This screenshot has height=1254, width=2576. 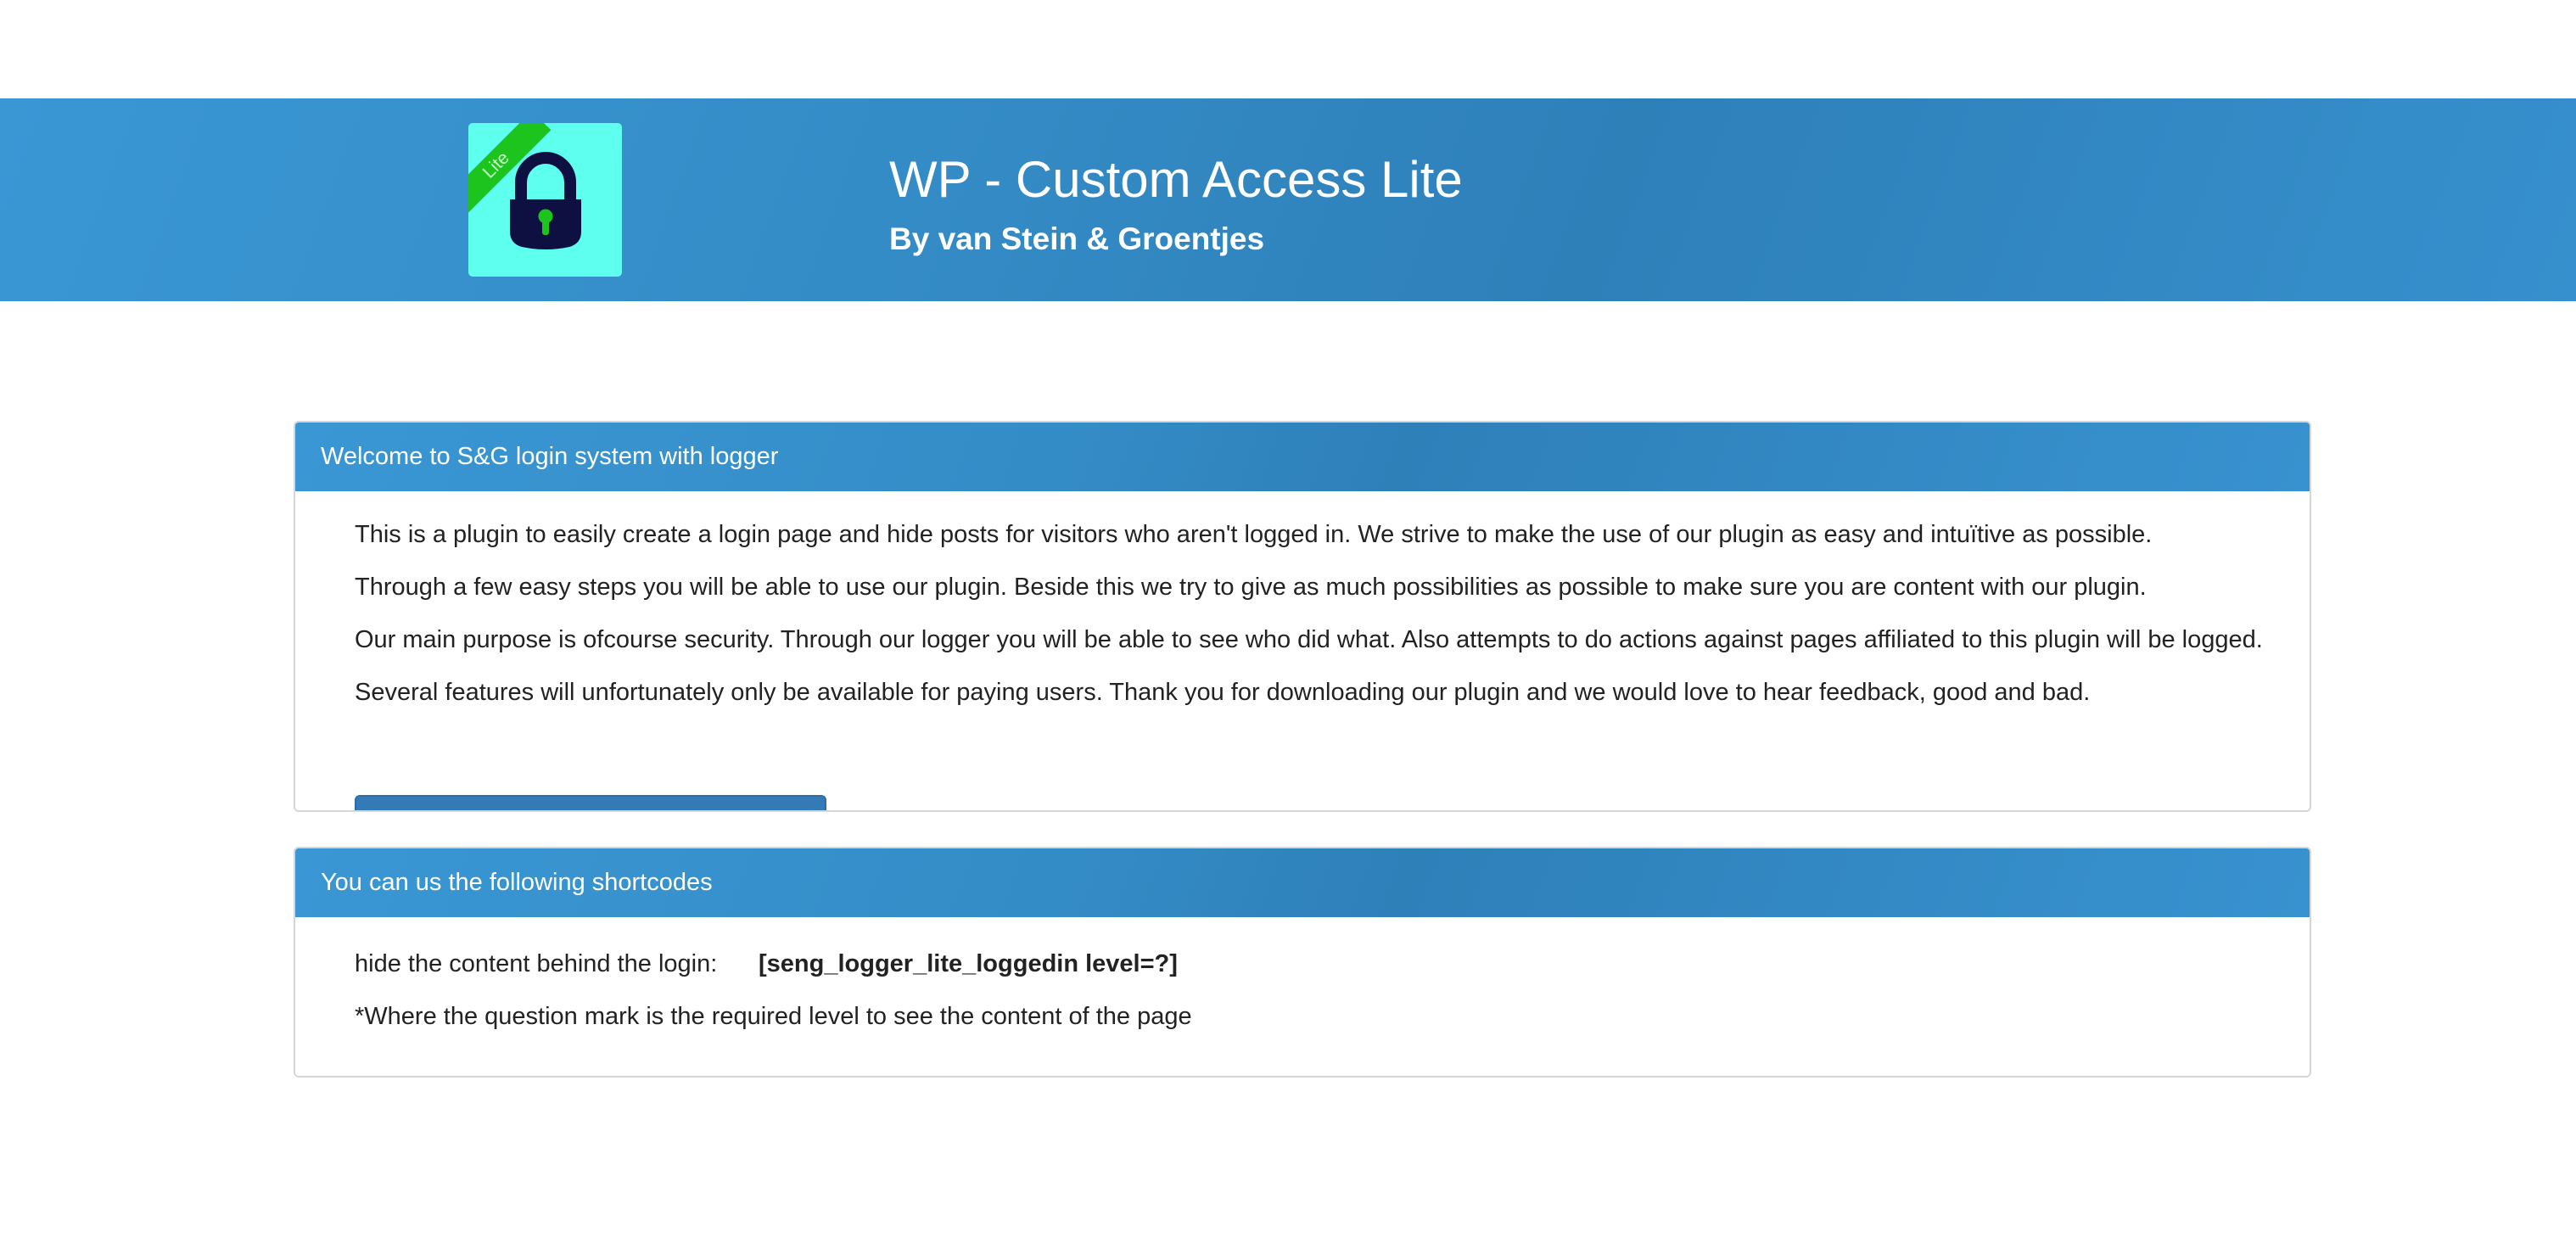 What do you see at coordinates (1077, 239) in the screenshot?
I see `page-subtitle: By van Stein & Groentjes` at bounding box center [1077, 239].